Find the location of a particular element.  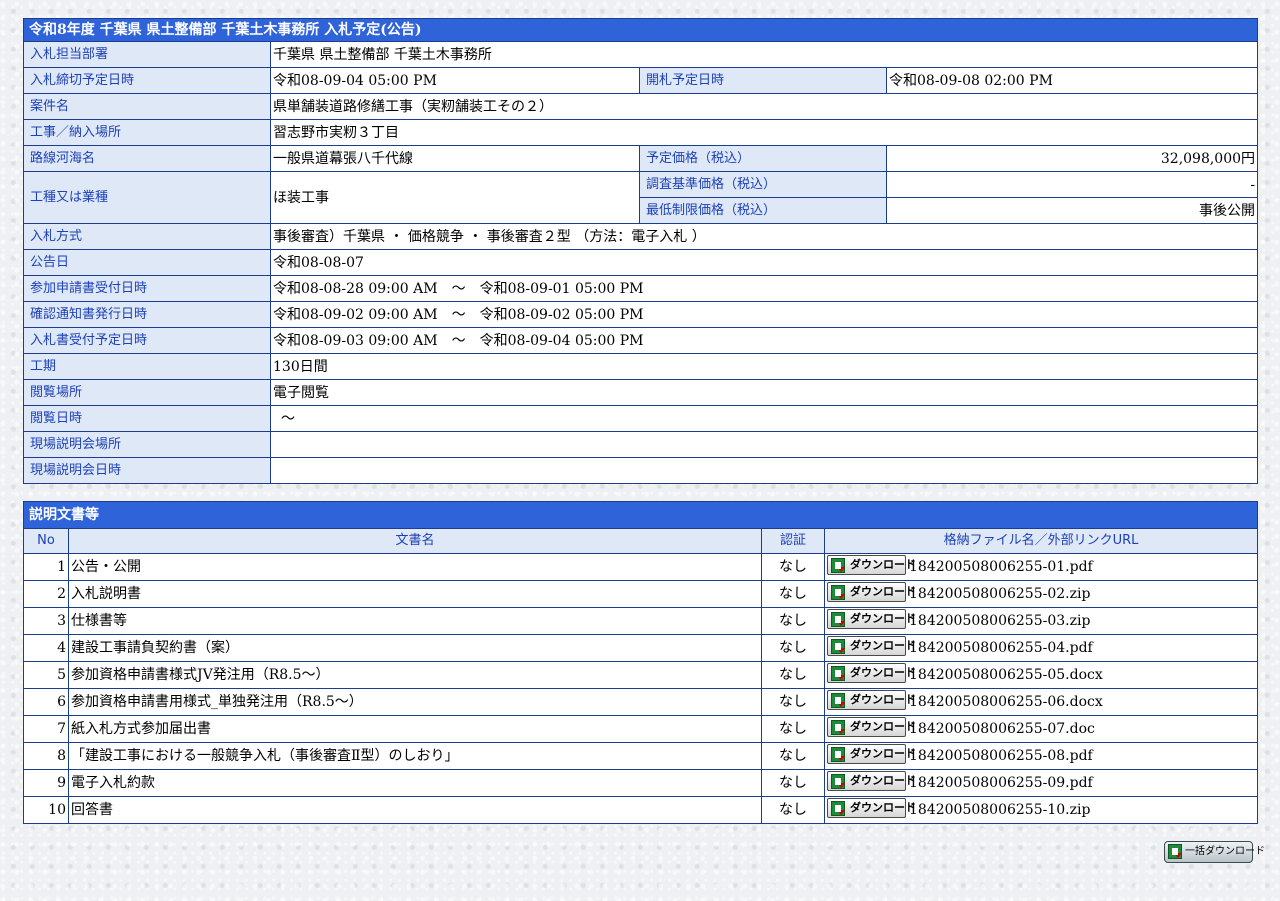

notice-value: 令和08-08-07 is located at coordinates (764, 262).